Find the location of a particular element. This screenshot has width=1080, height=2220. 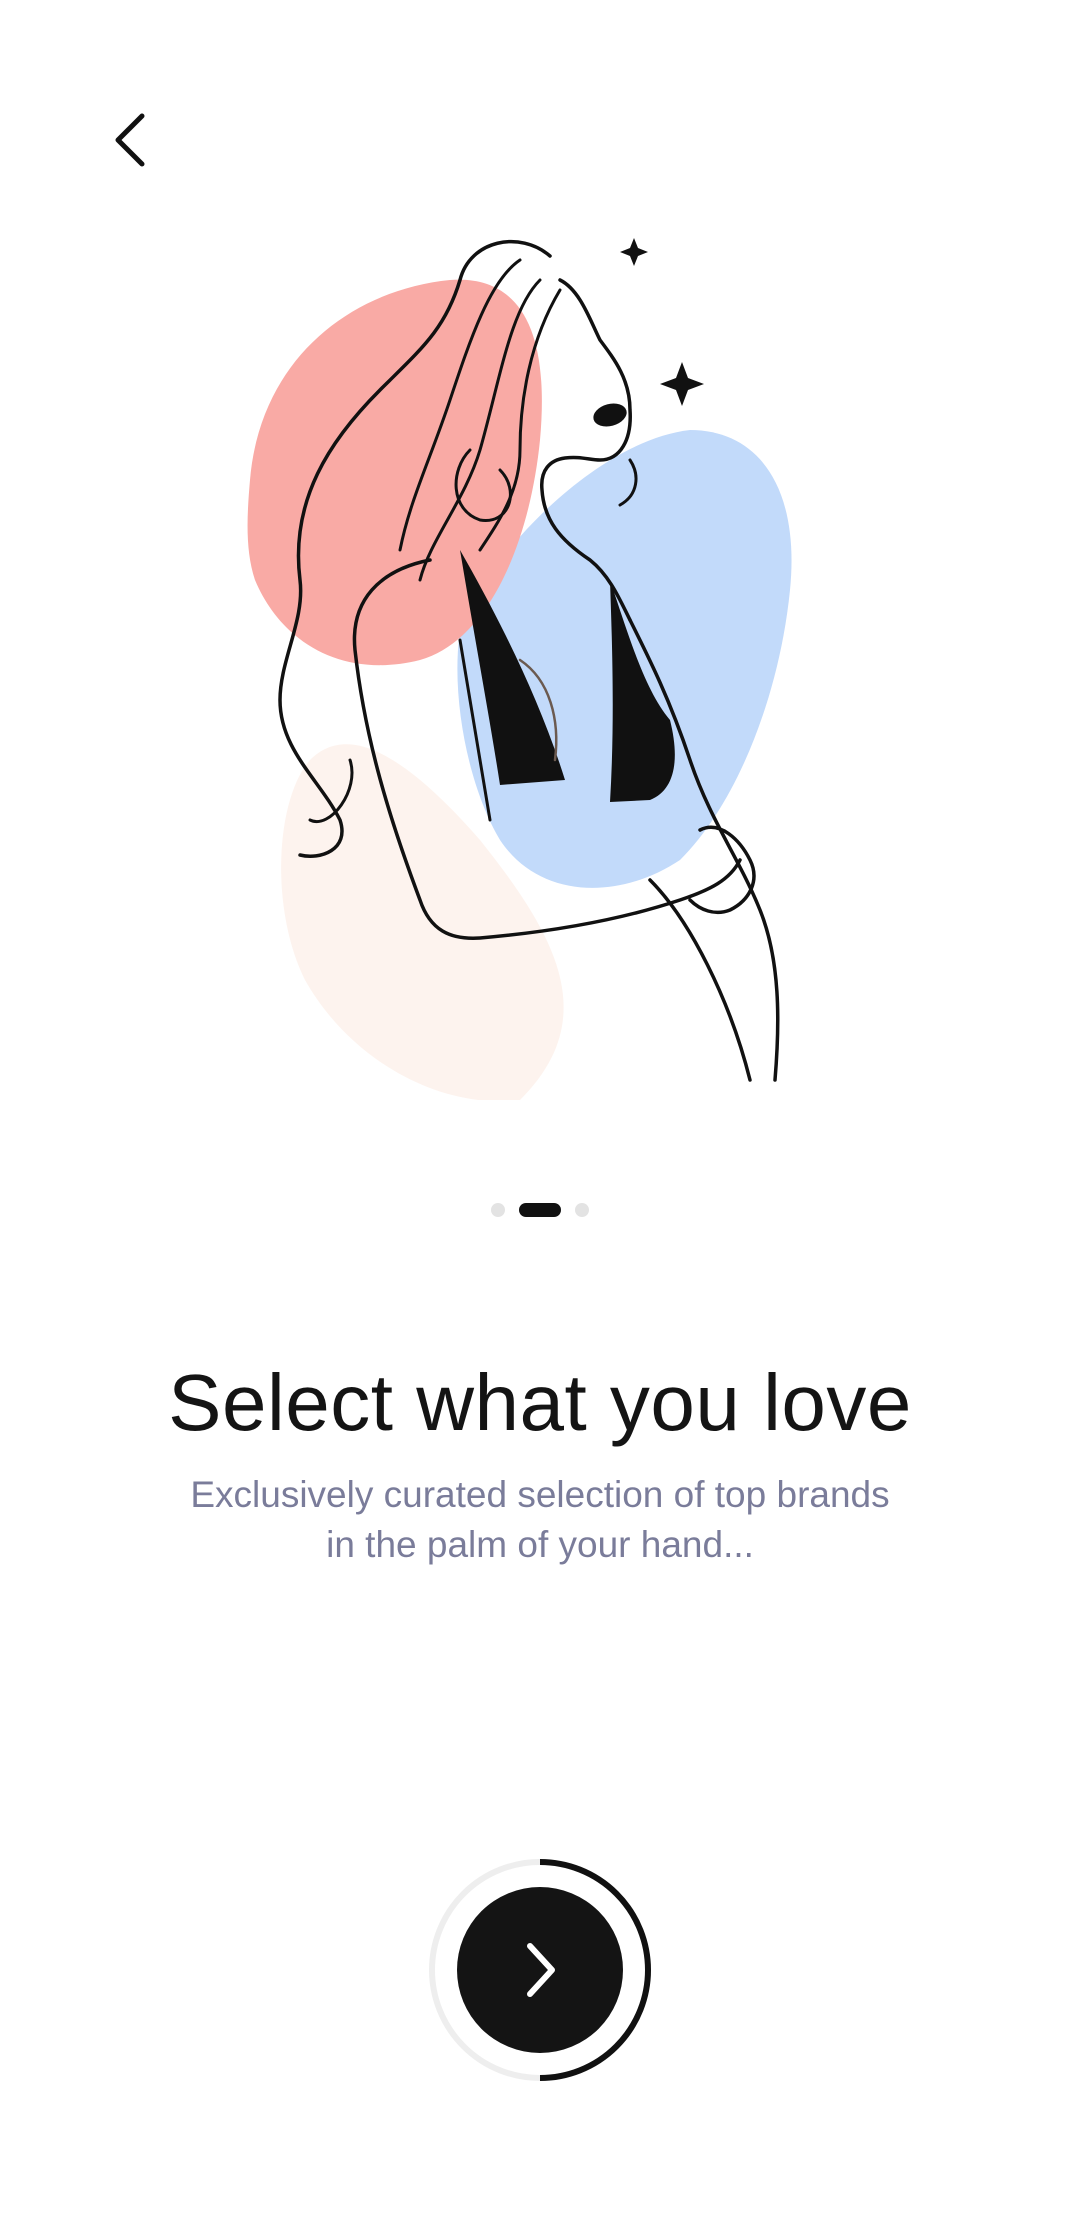

chevron-left-icon is located at coordinates (130, 140).